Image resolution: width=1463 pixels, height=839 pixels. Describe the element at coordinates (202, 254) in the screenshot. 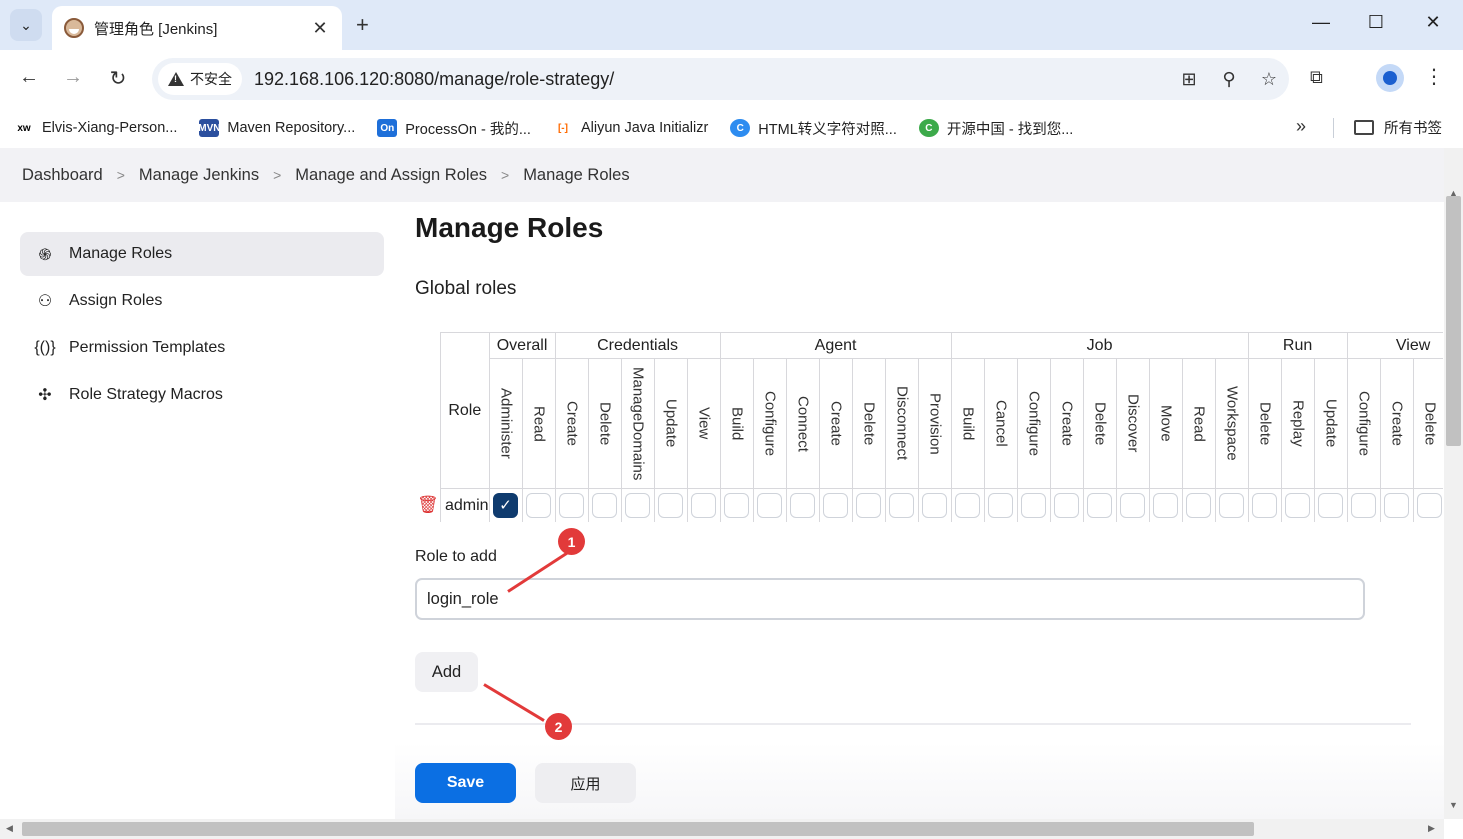

I see `sidebar-item: ֍ Manage Roles` at that location.